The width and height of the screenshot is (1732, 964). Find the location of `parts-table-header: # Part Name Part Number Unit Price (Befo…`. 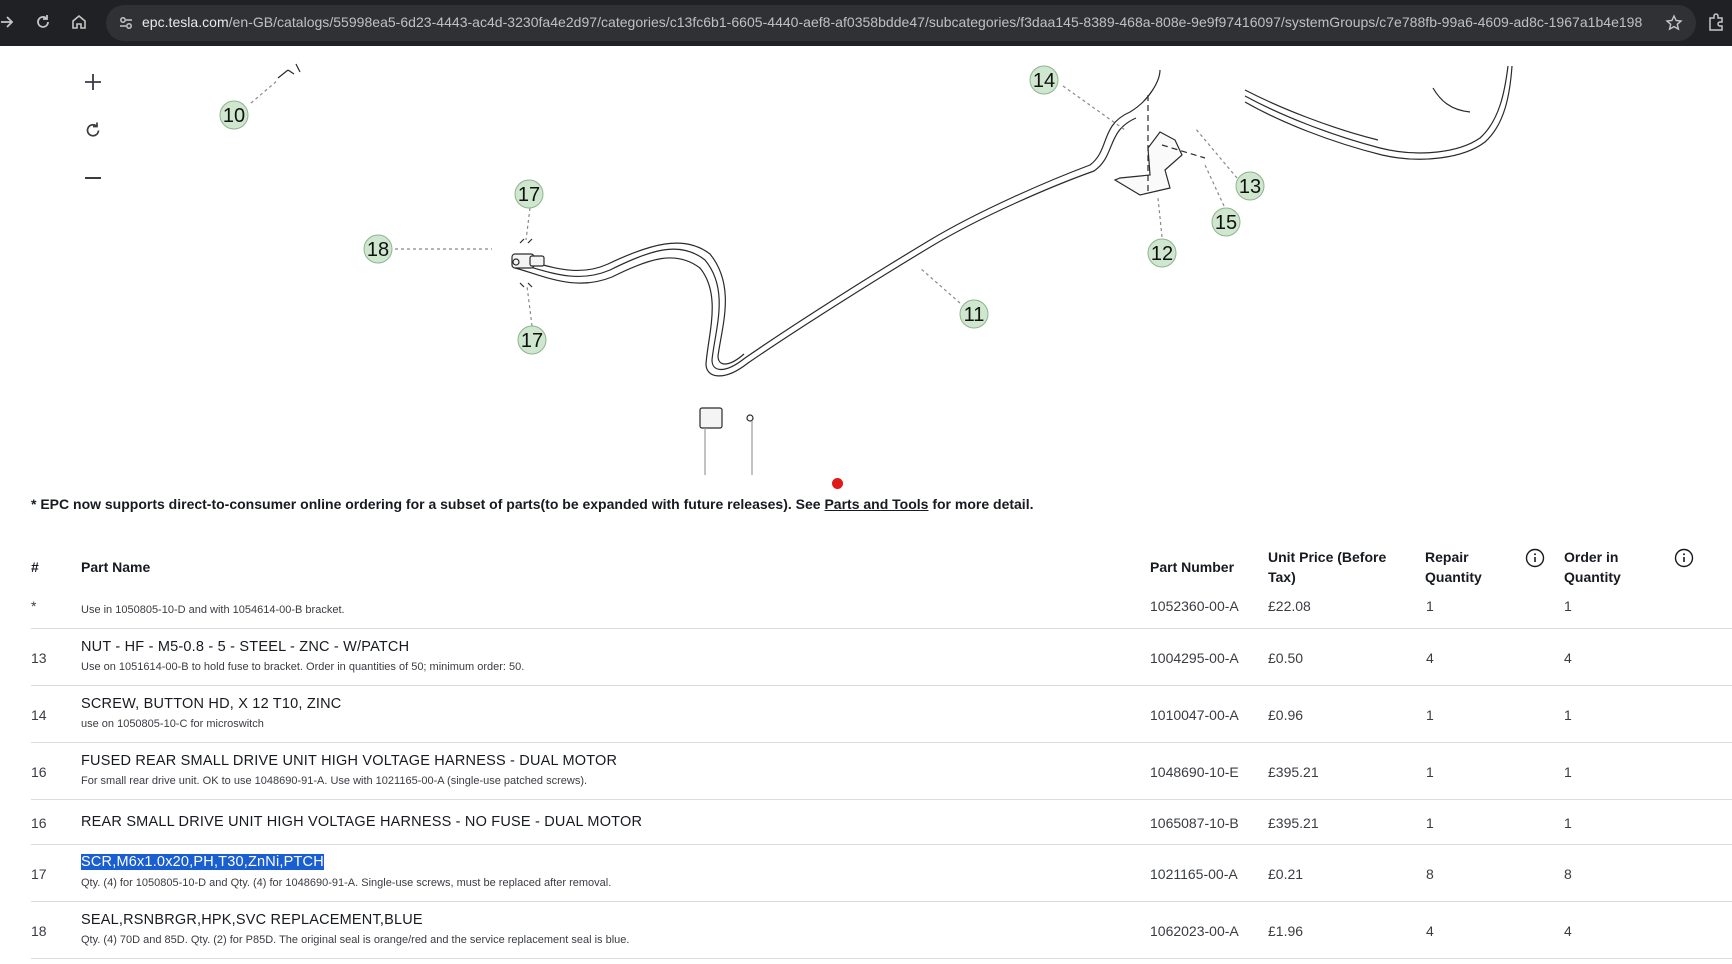

parts-table-header: # Part Name Part Number Unit Price (Befo… is located at coordinates (866, 568).